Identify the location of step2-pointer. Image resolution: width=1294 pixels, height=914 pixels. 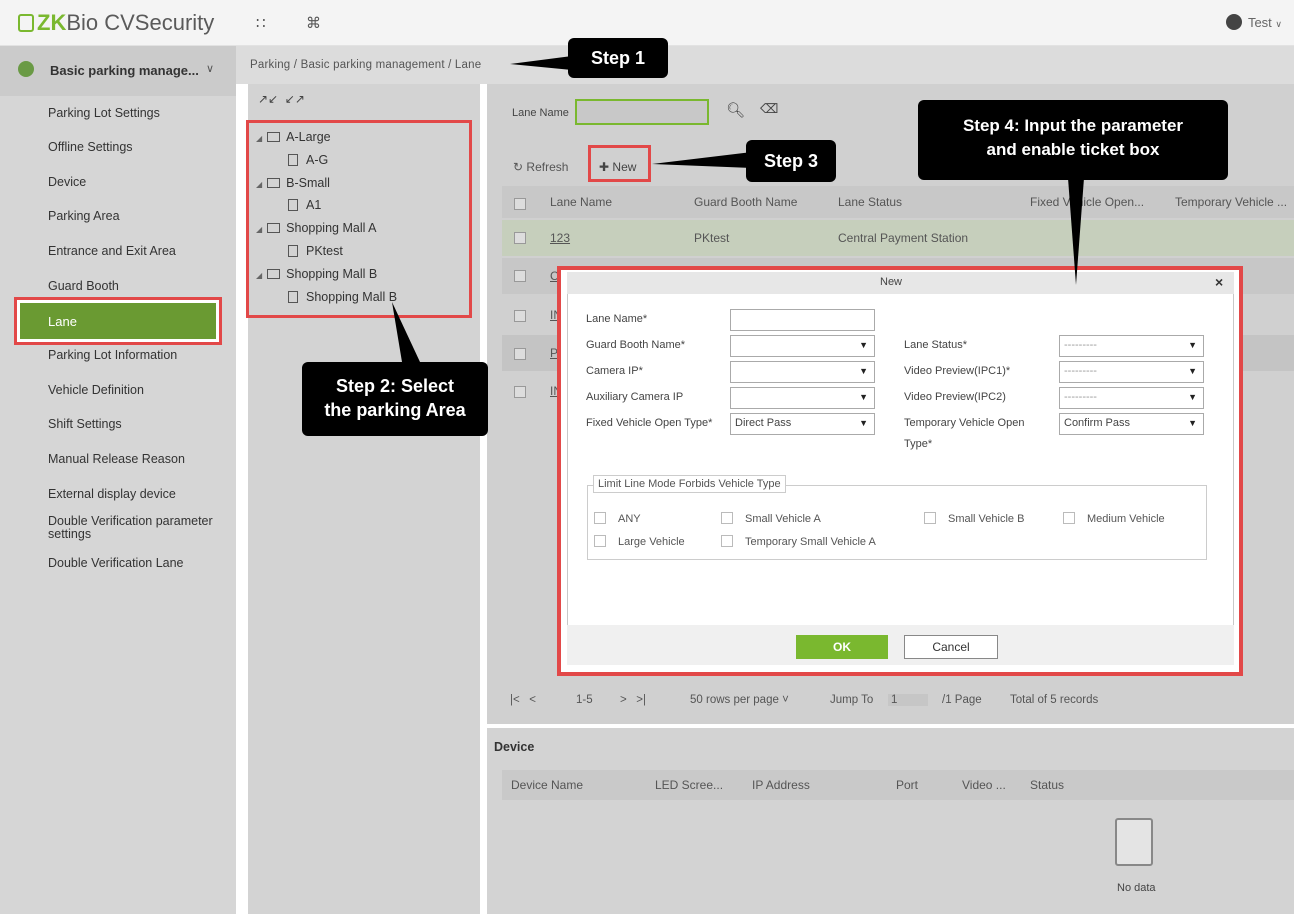
(406, 332).